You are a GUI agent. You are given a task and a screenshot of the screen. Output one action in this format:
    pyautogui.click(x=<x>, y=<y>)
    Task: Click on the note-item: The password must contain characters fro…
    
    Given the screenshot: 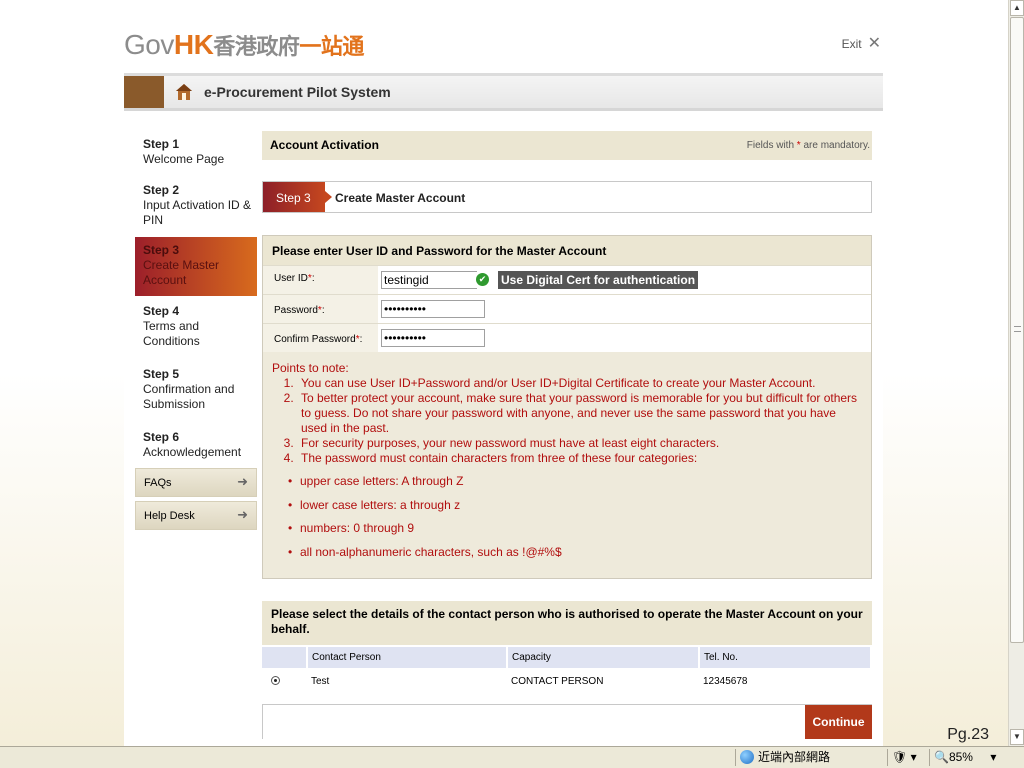 What is the action you would take?
    pyautogui.click(x=580, y=458)
    